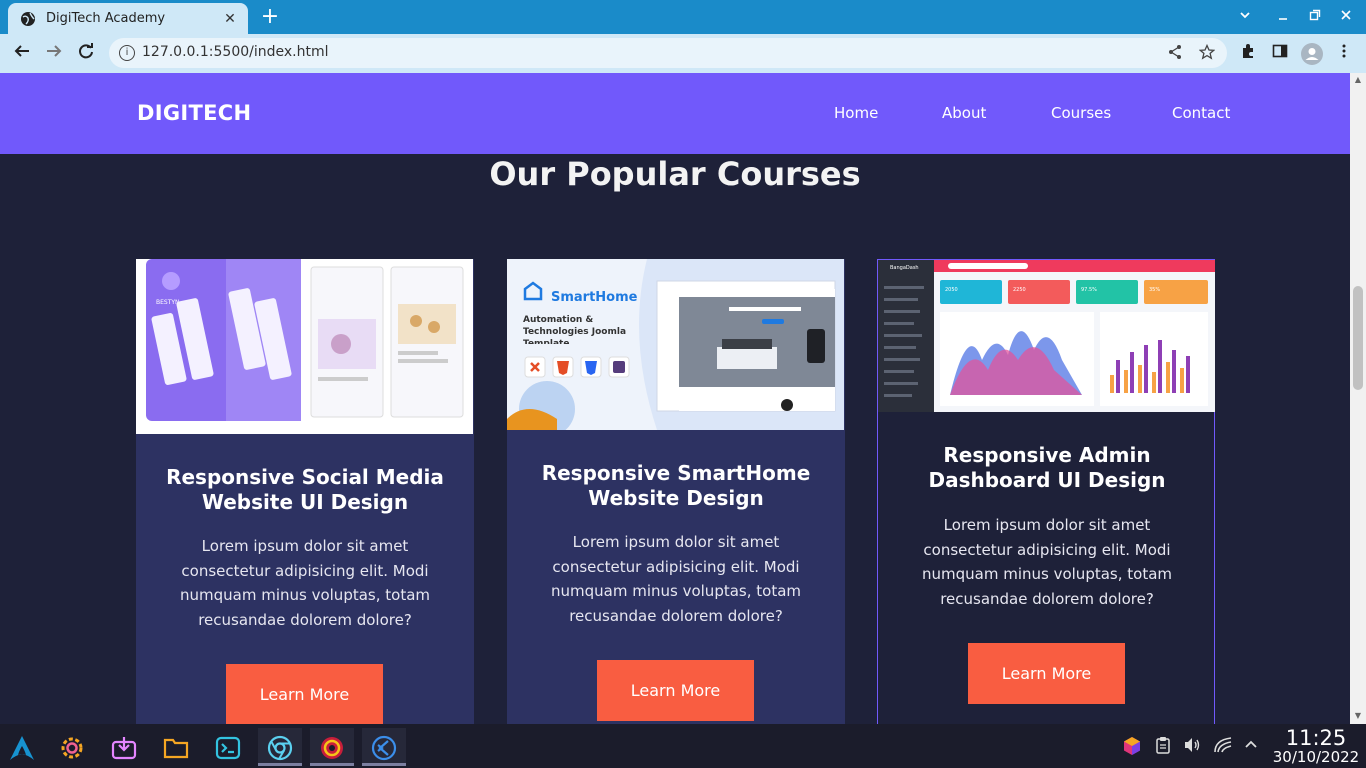  What do you see at coordinates (235, 52) in the screenshot?
I see `url-text: 127.0.0.1:5500/index.html` at bounding box center [235, 52].